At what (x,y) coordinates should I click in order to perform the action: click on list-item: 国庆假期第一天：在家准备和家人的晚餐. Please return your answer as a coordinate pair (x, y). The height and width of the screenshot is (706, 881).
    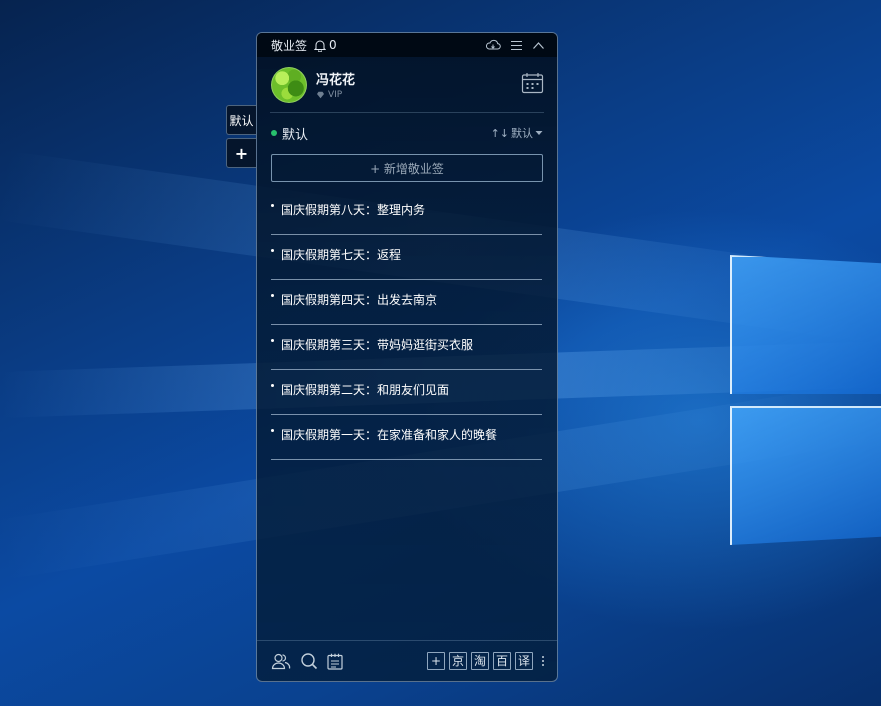
    Looking at the image, I should click on (406, 437).